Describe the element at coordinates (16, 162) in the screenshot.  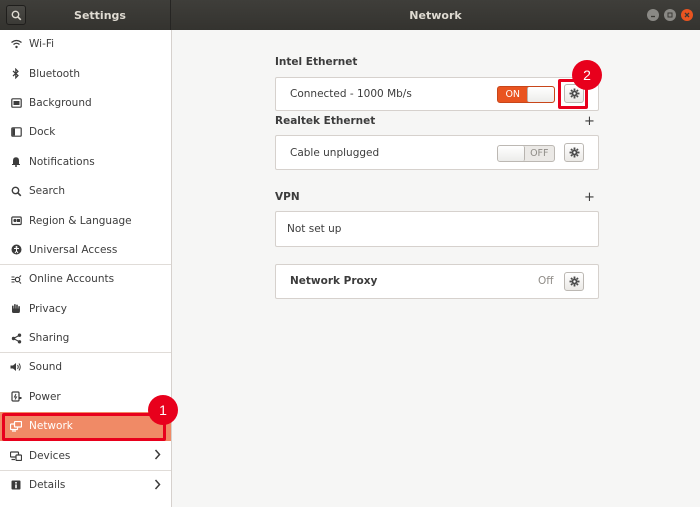
I see `bell-icon` at that location.